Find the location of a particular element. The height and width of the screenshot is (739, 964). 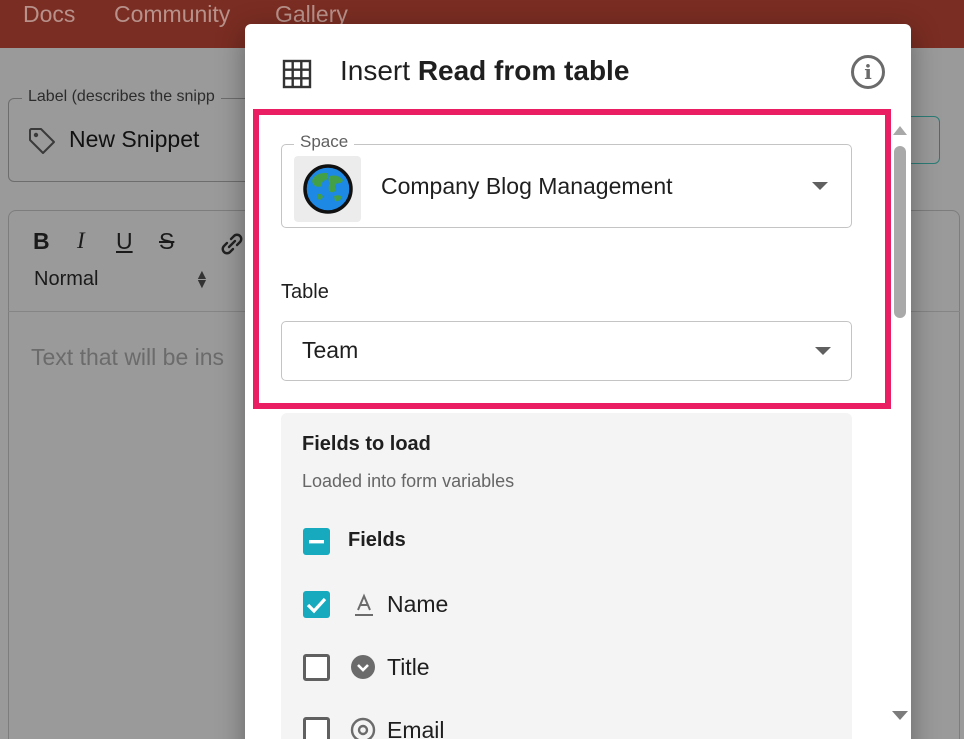

field-email-label: Email is located at coordinates (416, 728).